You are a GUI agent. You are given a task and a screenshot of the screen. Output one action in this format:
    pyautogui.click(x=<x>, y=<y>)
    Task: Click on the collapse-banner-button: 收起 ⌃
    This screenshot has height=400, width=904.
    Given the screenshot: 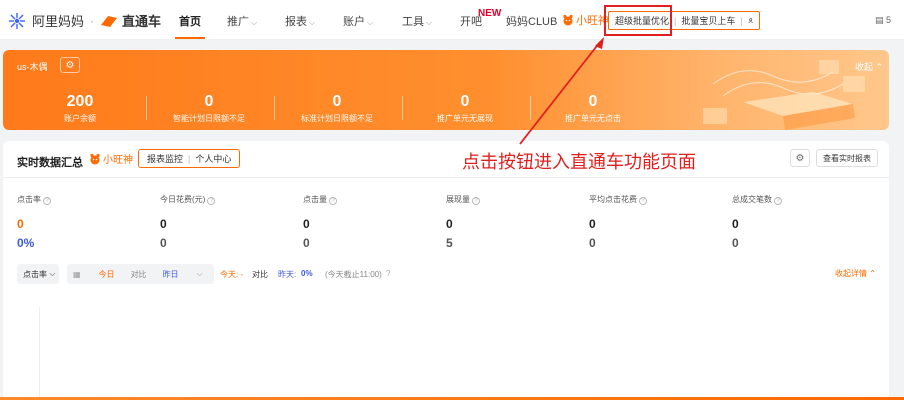 What is the action you would take?
    pyautogui.click(x=869, y=66)
    